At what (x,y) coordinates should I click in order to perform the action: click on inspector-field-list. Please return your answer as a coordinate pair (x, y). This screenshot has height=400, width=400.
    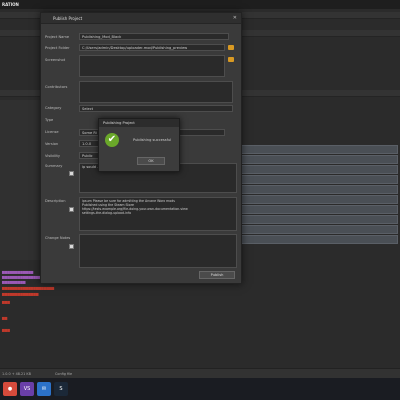
    Looking at the image, I should click on (319, 205).